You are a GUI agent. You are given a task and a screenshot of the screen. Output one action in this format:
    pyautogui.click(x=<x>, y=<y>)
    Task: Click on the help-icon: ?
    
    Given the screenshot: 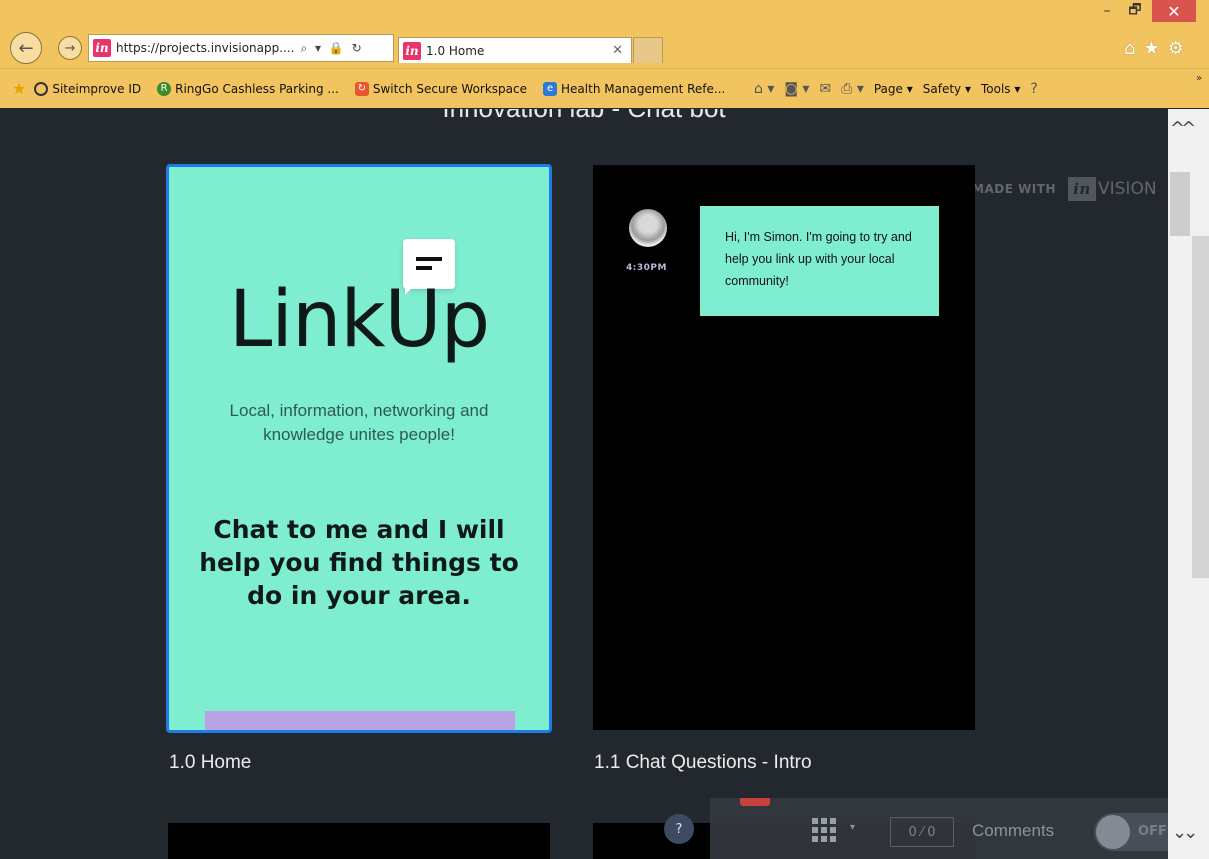 What is the action you would take?
    pyautogui.click(x=1033, y=89)
    